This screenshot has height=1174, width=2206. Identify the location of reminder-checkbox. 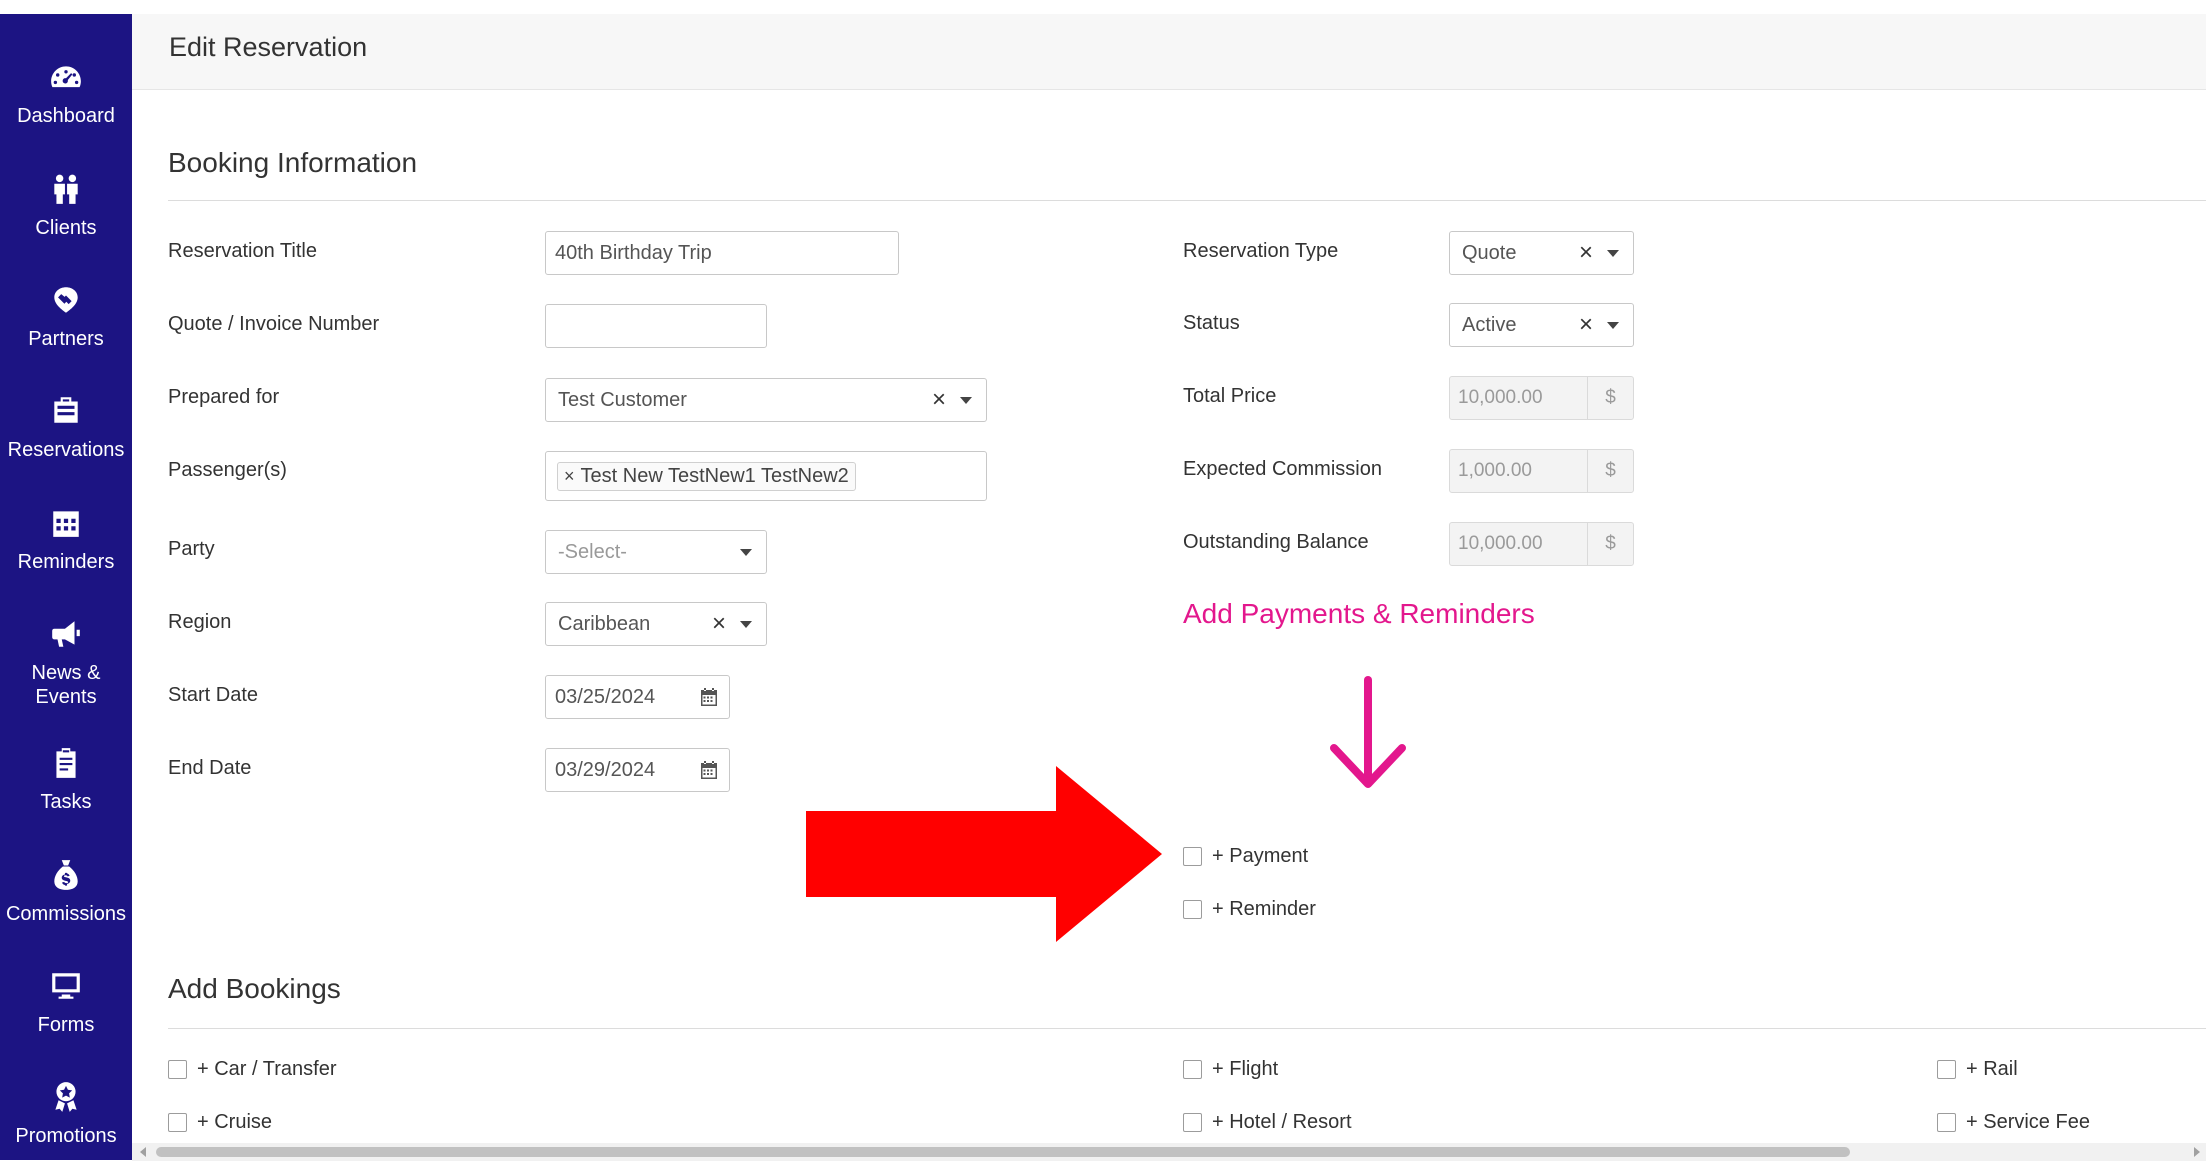
(1192, 909).